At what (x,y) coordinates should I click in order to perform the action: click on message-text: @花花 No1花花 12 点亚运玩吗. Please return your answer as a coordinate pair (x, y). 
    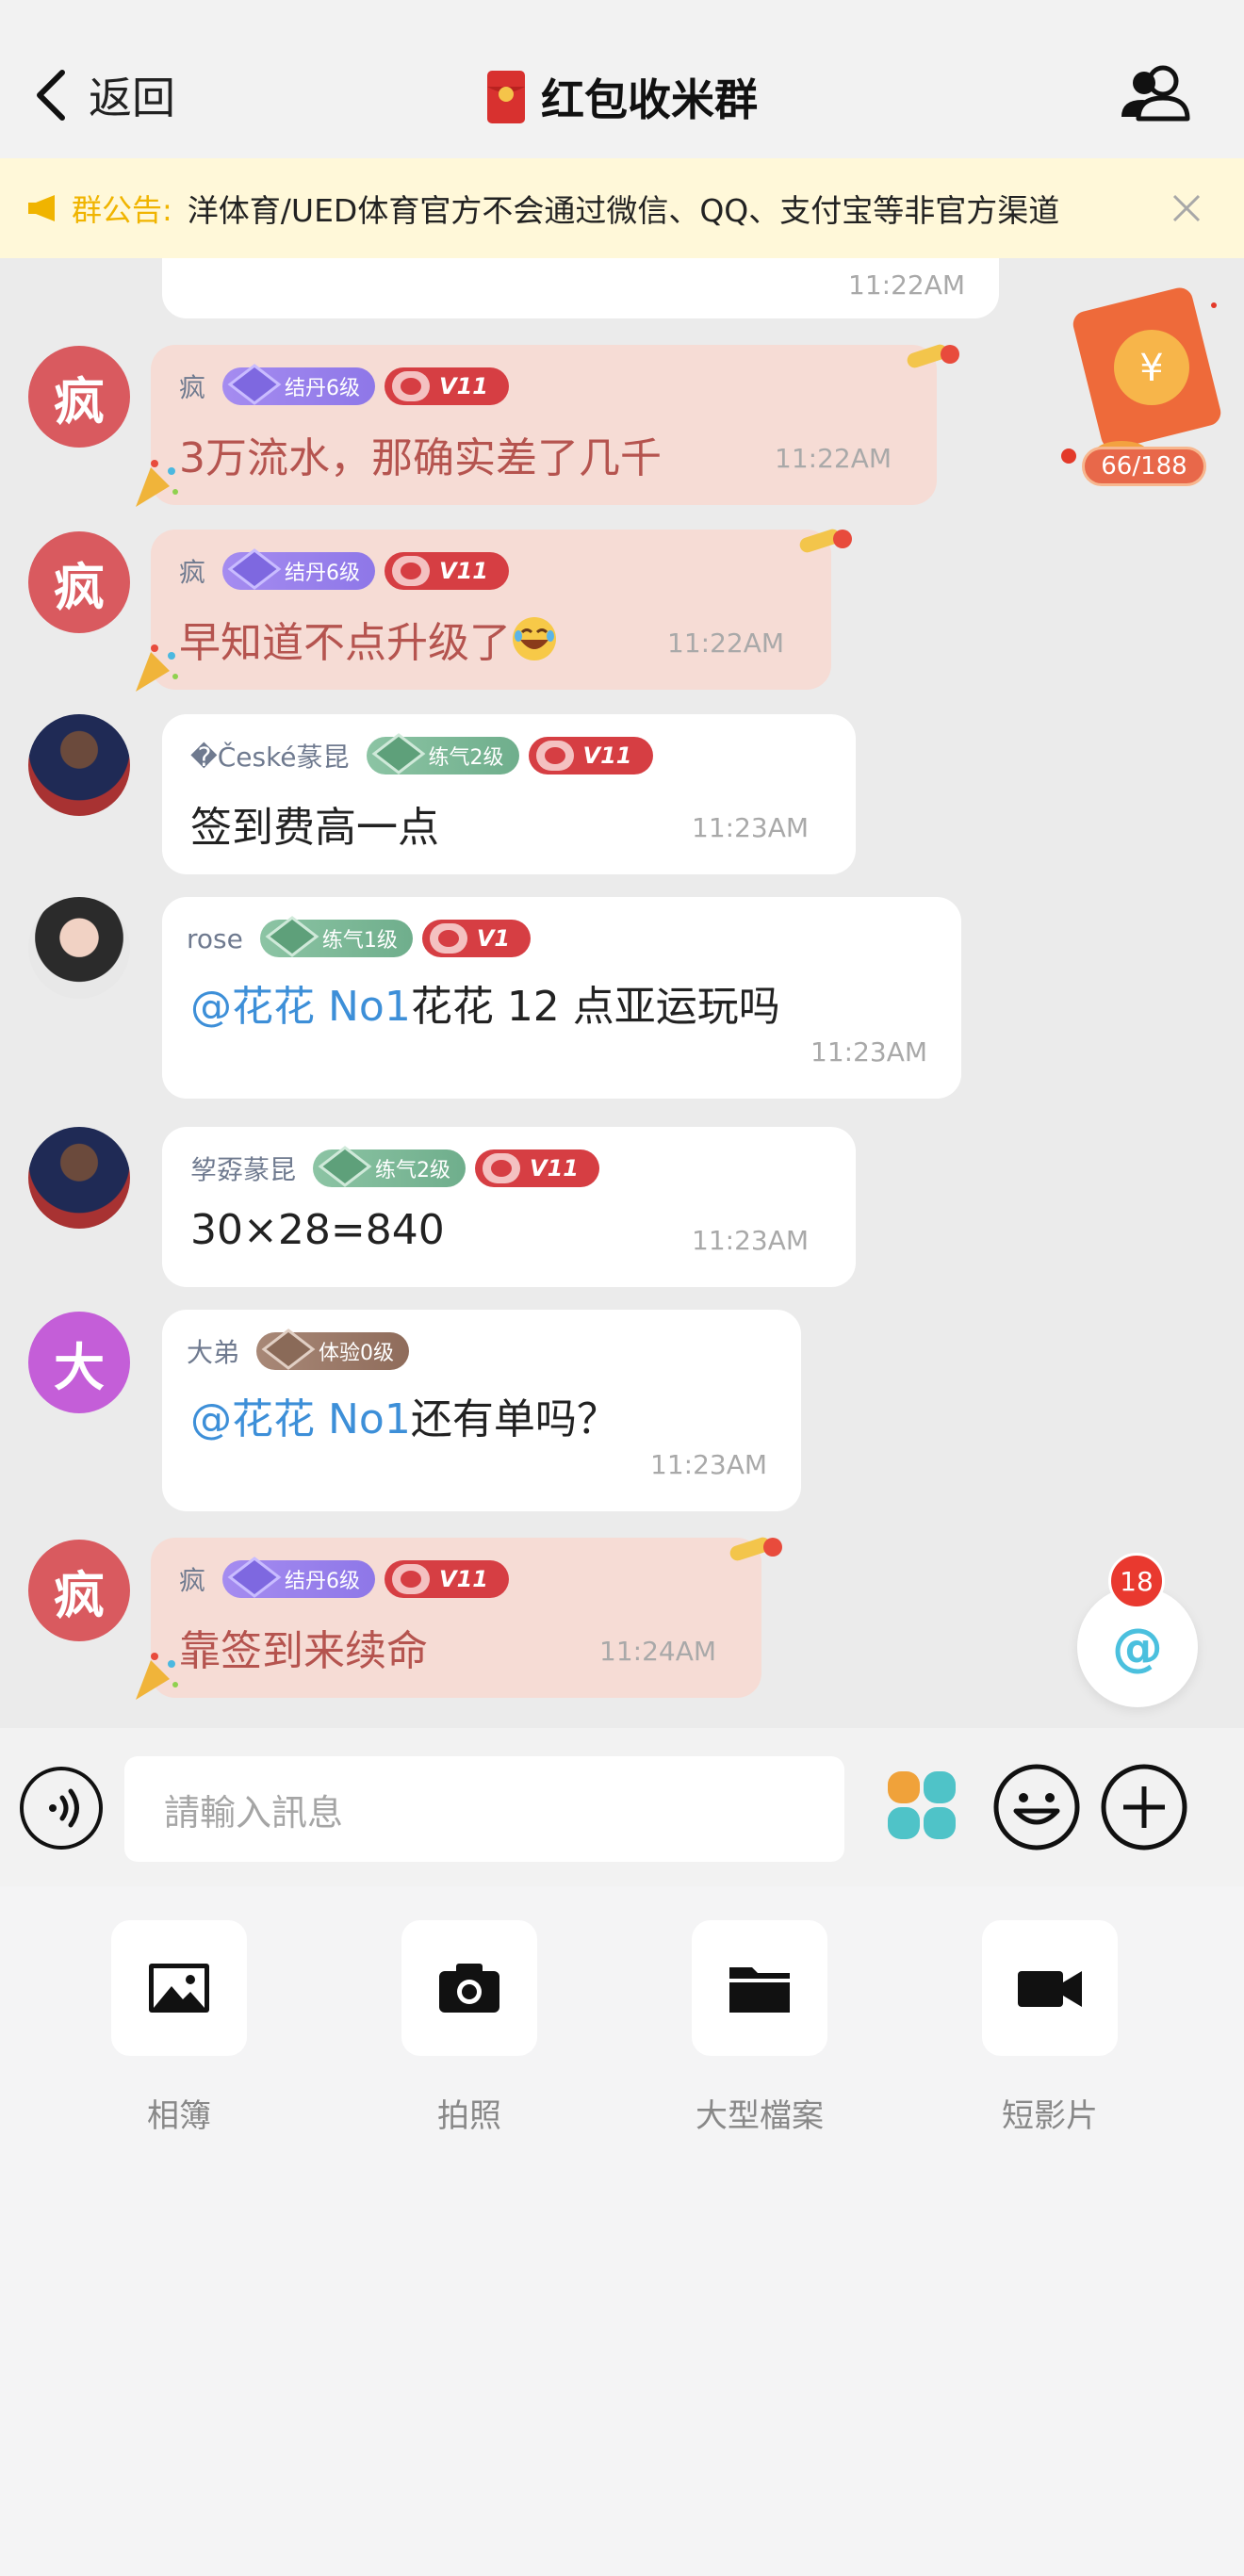
    Looking at the image, I should click on (485, 1002).